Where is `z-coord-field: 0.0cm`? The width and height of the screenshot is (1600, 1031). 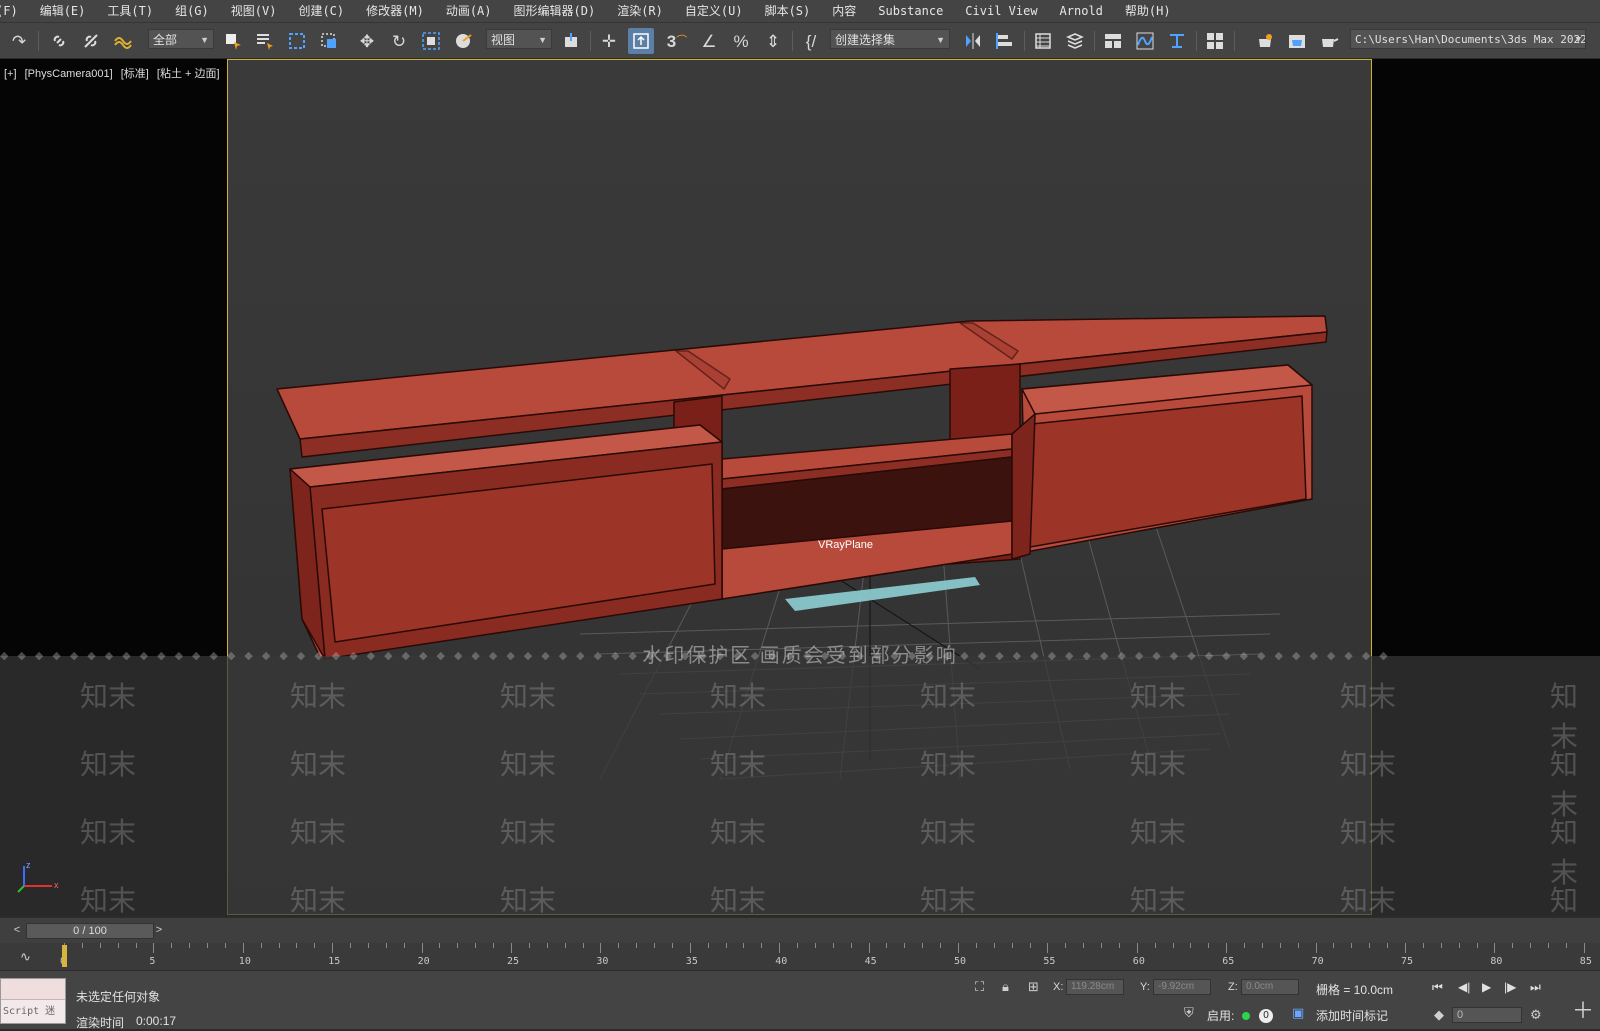 z-coord-field: 0.0cm is located at coordinates (1270, 987).